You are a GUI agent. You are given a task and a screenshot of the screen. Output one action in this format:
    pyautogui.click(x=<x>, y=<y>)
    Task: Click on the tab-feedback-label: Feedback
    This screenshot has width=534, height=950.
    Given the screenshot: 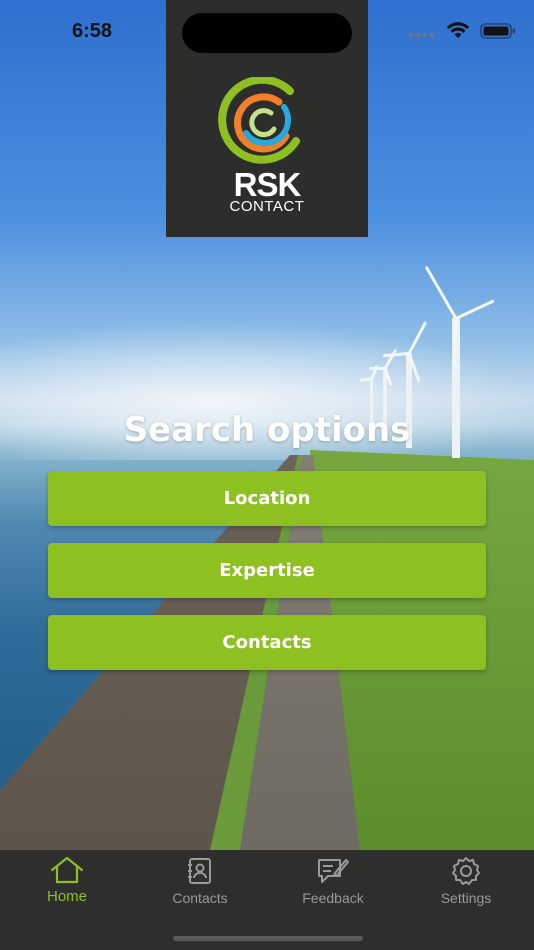 What is the action you would take?
    pyautogui.click(x=333, y=898)
    